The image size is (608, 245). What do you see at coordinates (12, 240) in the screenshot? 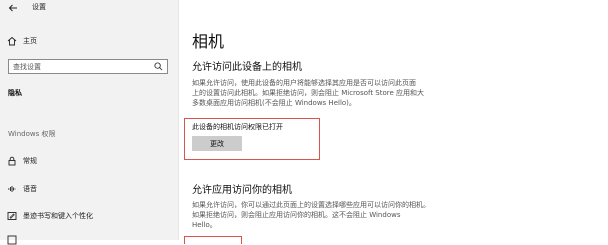
I see `diagnostics-icon` at bounding box center [12, 240].